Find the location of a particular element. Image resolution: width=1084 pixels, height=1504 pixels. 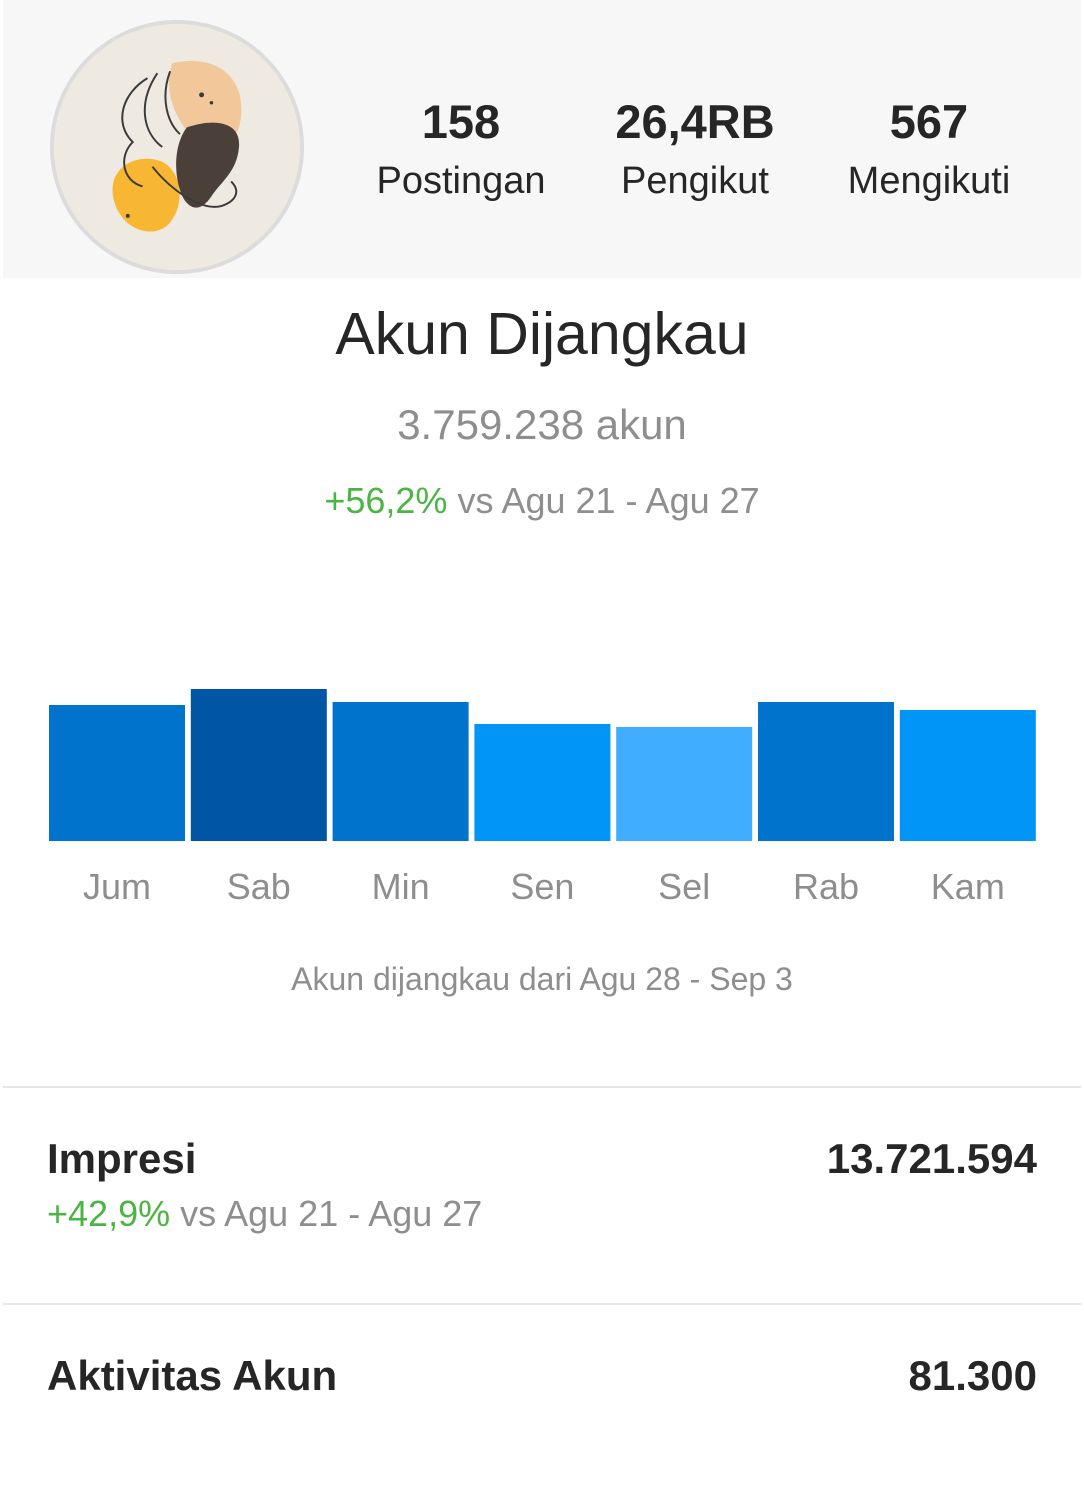

stat-posts-value: 158 is located at coordinates (461, 121).